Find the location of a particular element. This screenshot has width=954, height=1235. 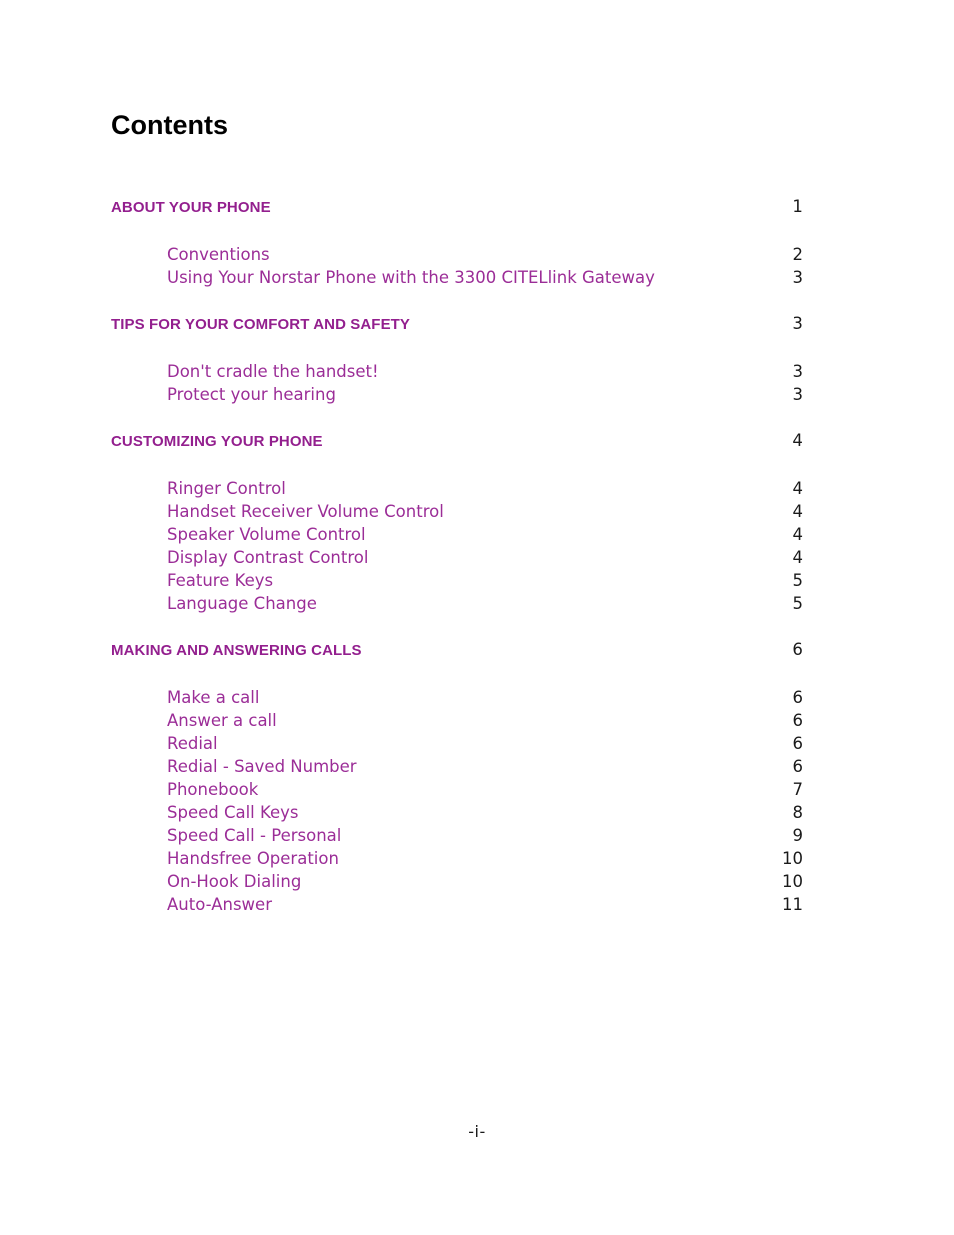

toc-entry-label: Don't cradle the handset! is located at coordinates (273, 371).